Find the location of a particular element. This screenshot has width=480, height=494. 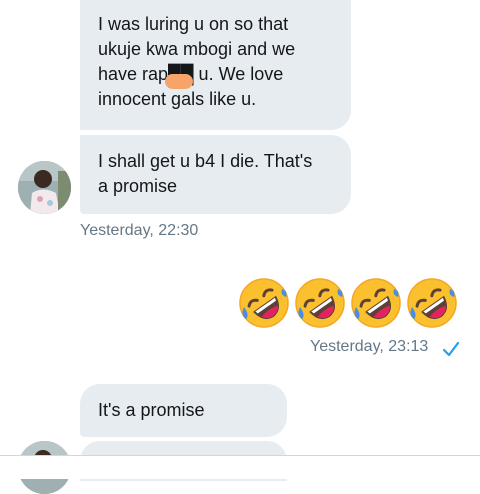

message-composer is located at coordinates (240, 467).